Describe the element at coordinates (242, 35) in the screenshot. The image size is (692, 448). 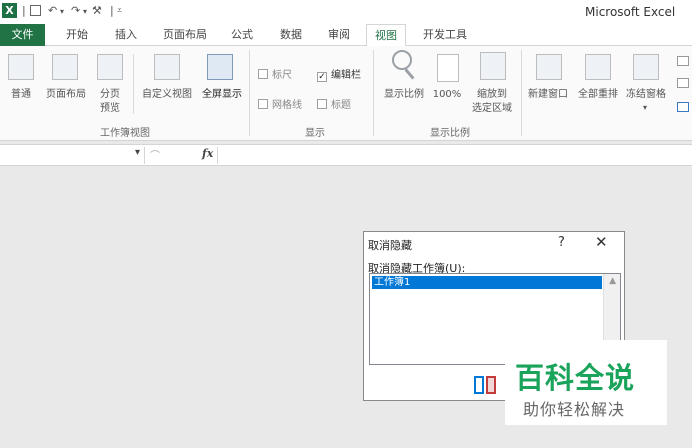
I see `tab-formulas: 公式` at that location.